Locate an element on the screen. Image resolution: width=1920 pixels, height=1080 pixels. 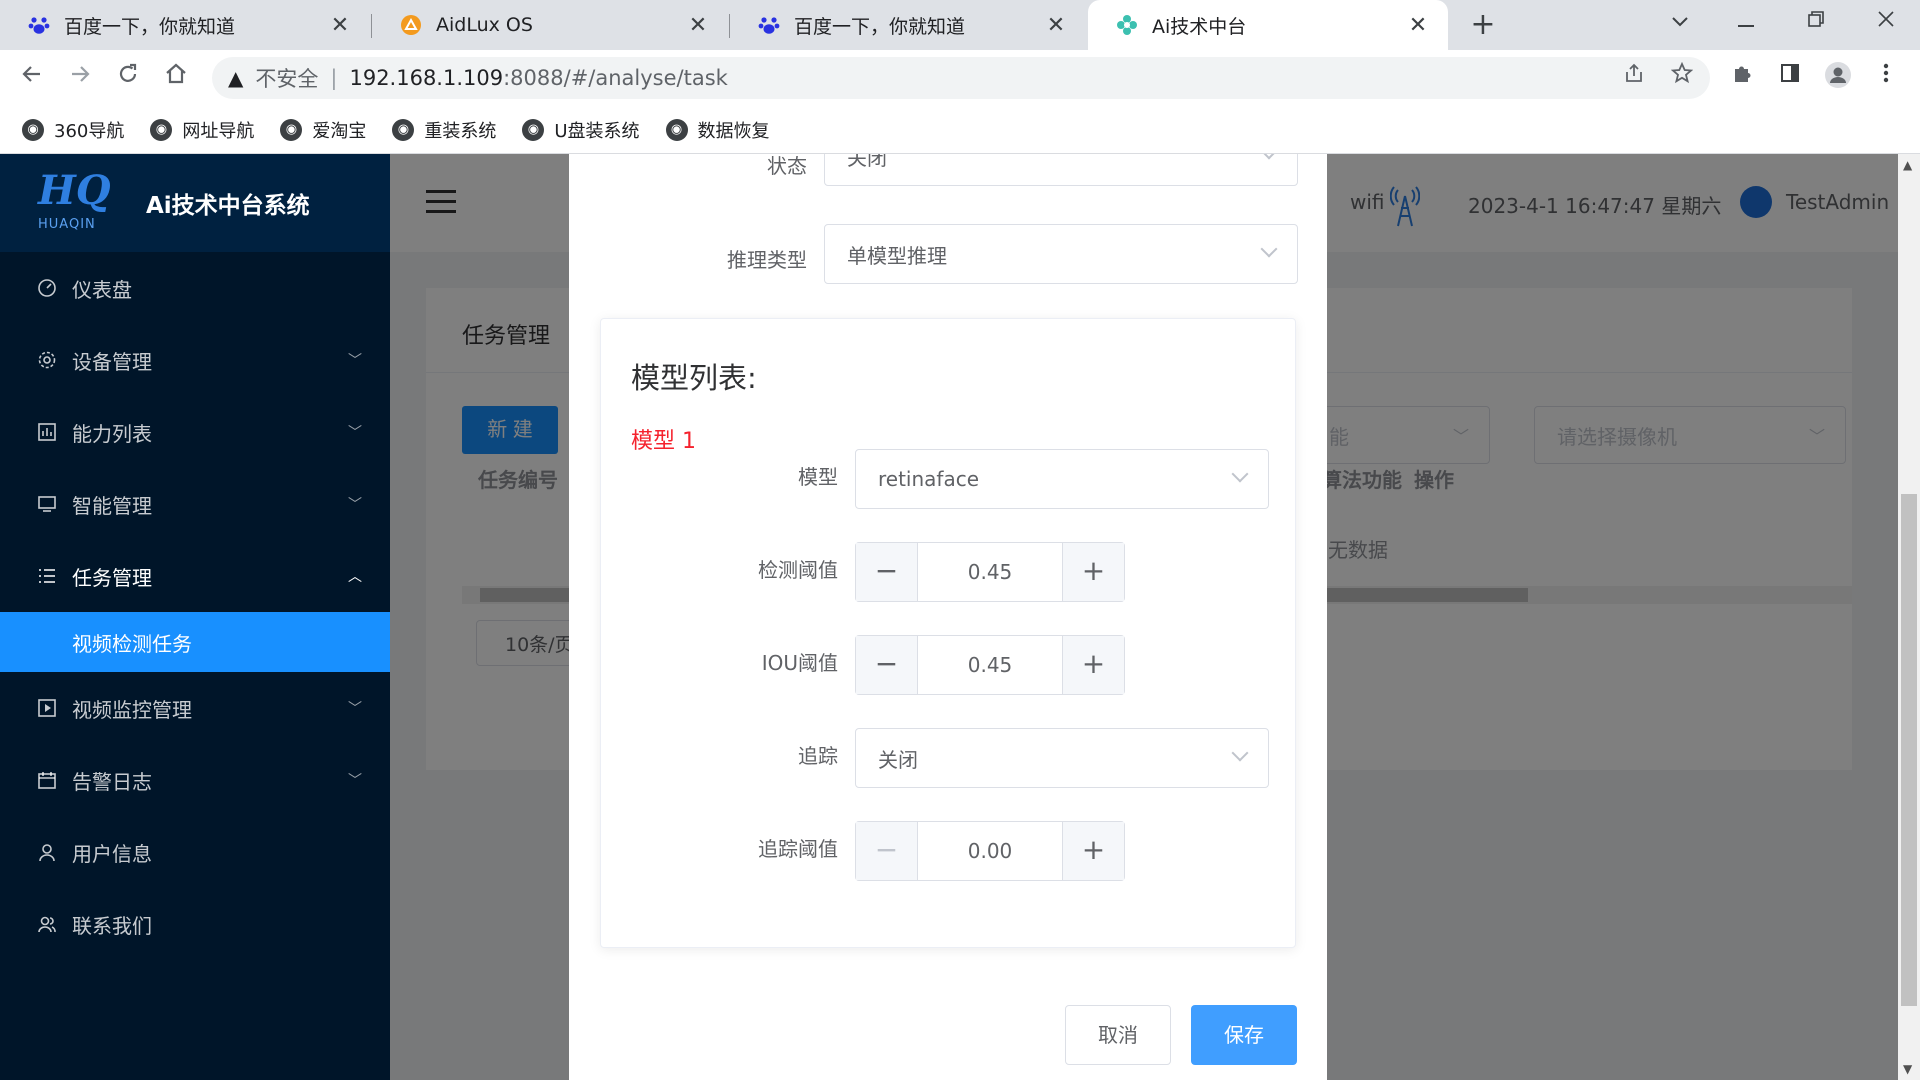
bookmark-star-icon is located at coordinates (1682, 77).